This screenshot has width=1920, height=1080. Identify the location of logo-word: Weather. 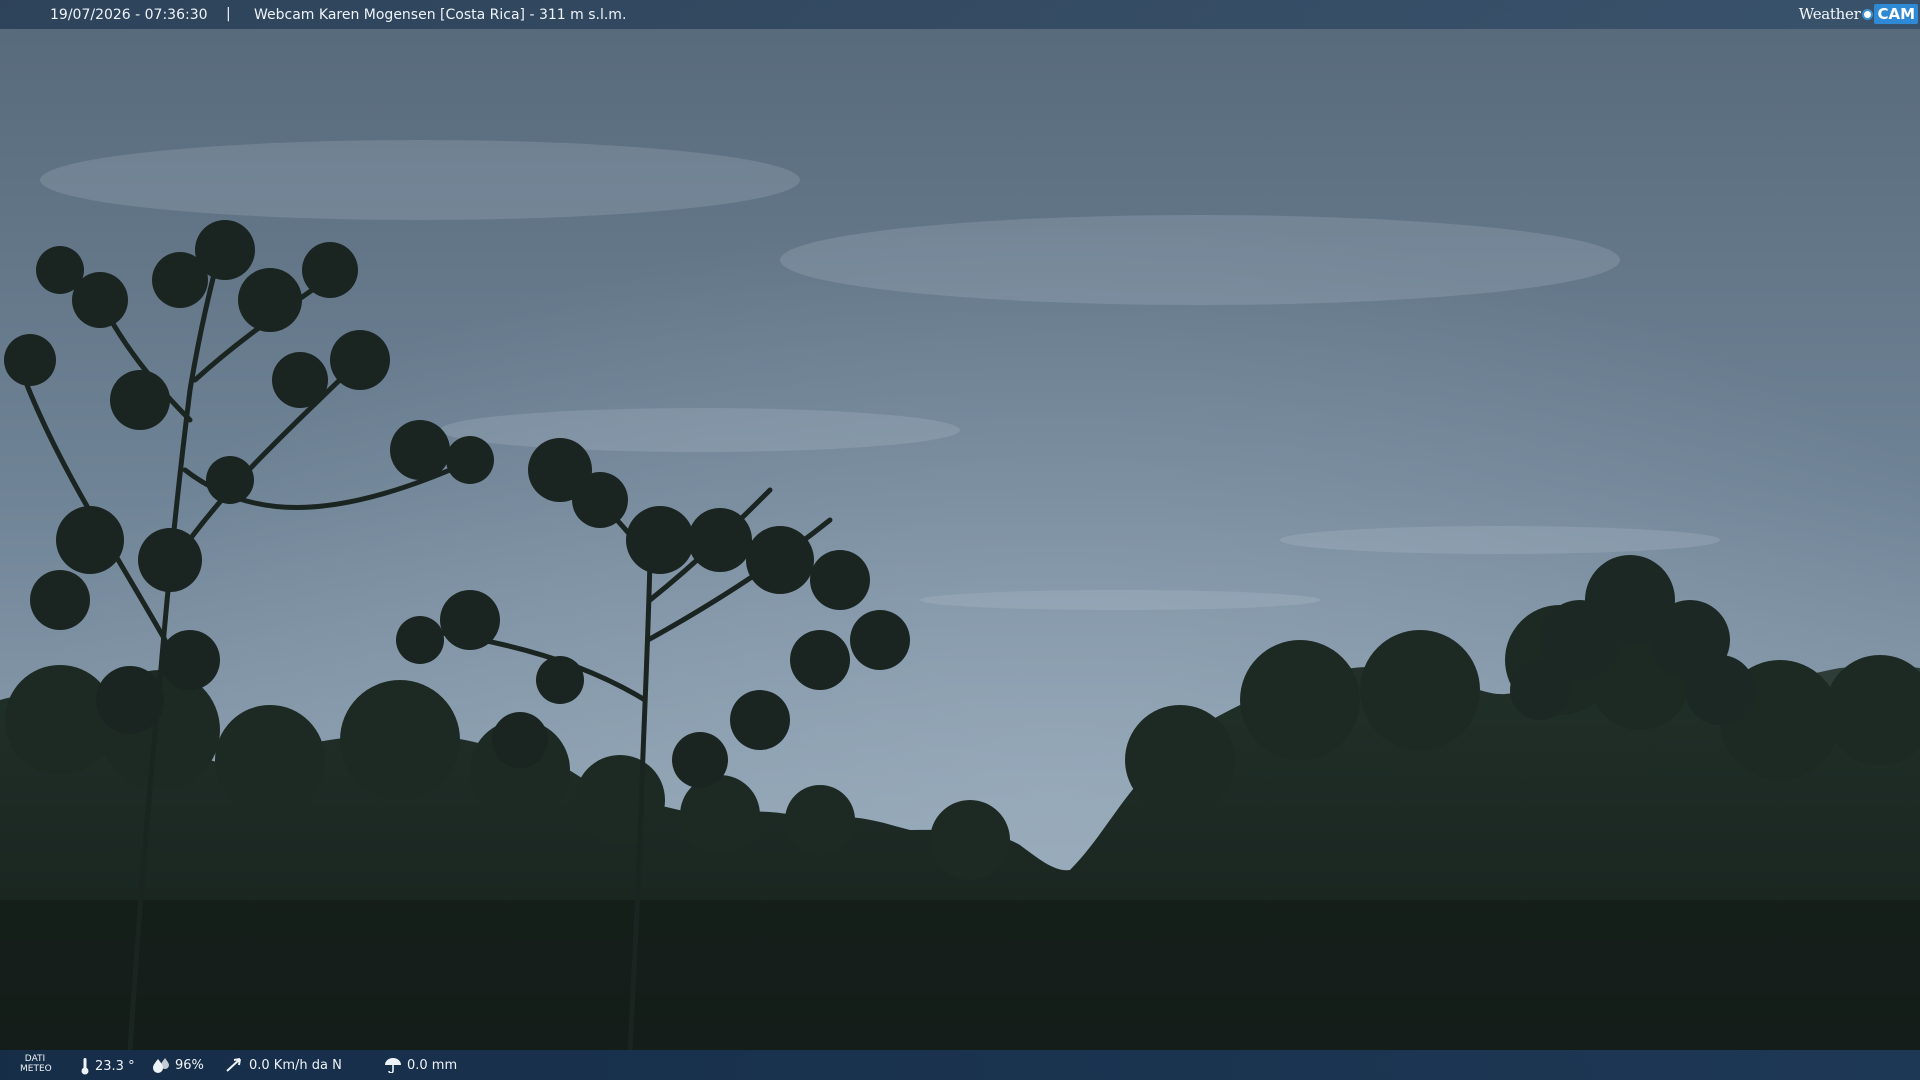
(1829, 14).